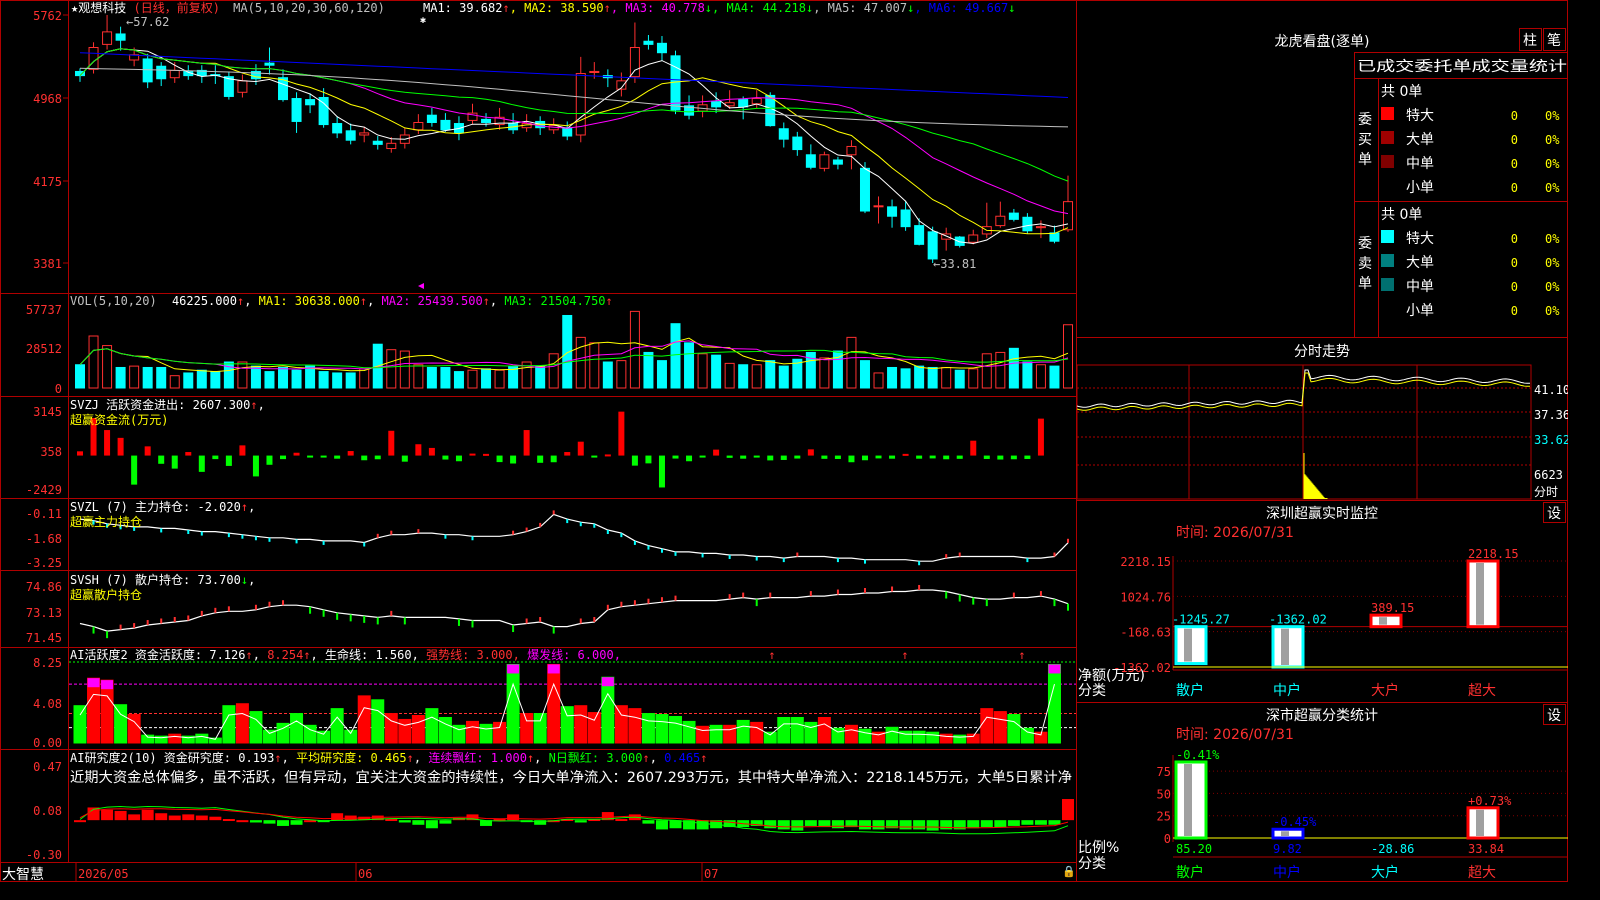 The image size is (1600, 900). I want to click on ma-arrow: ↓, so click(1011, 8).